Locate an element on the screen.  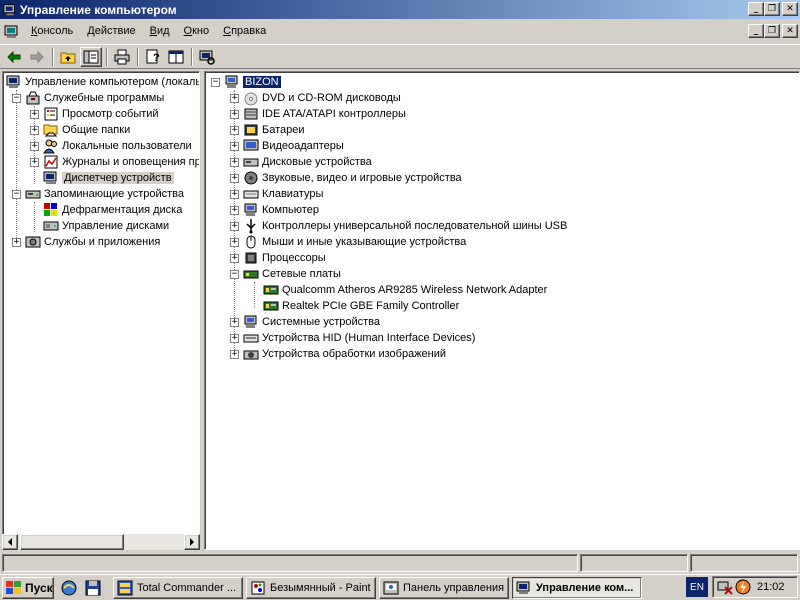
properties-button: ? is located at coordinates (153, 57).